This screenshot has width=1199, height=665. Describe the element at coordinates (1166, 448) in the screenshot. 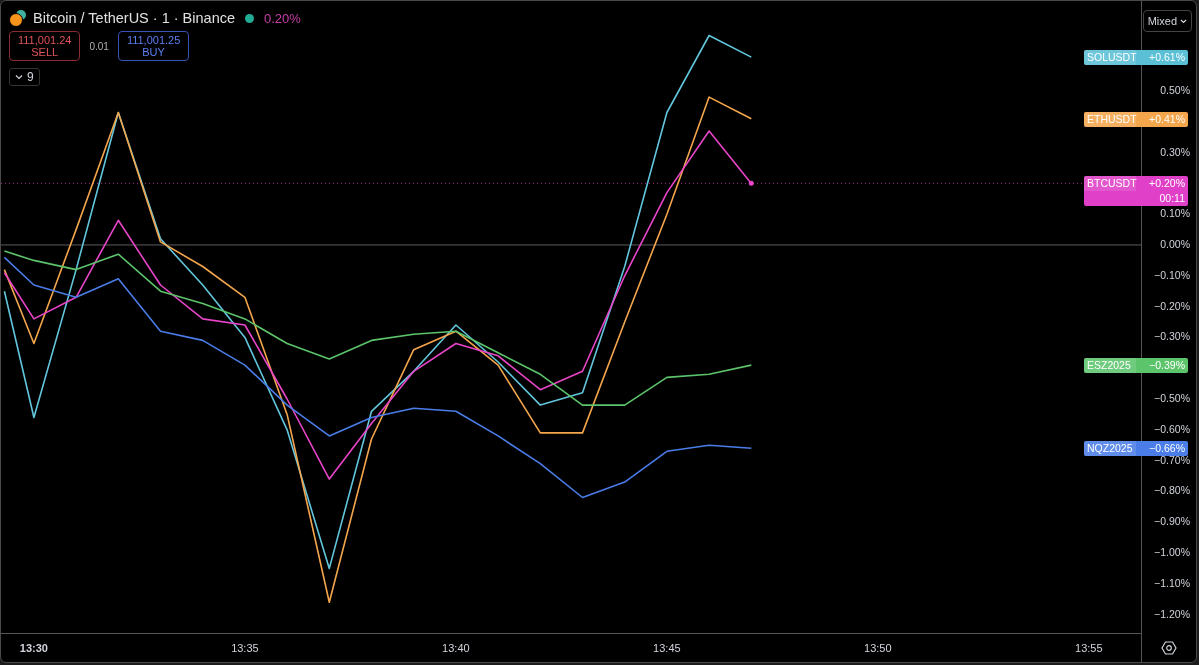

I see `change-label: −0.66%` at that location.